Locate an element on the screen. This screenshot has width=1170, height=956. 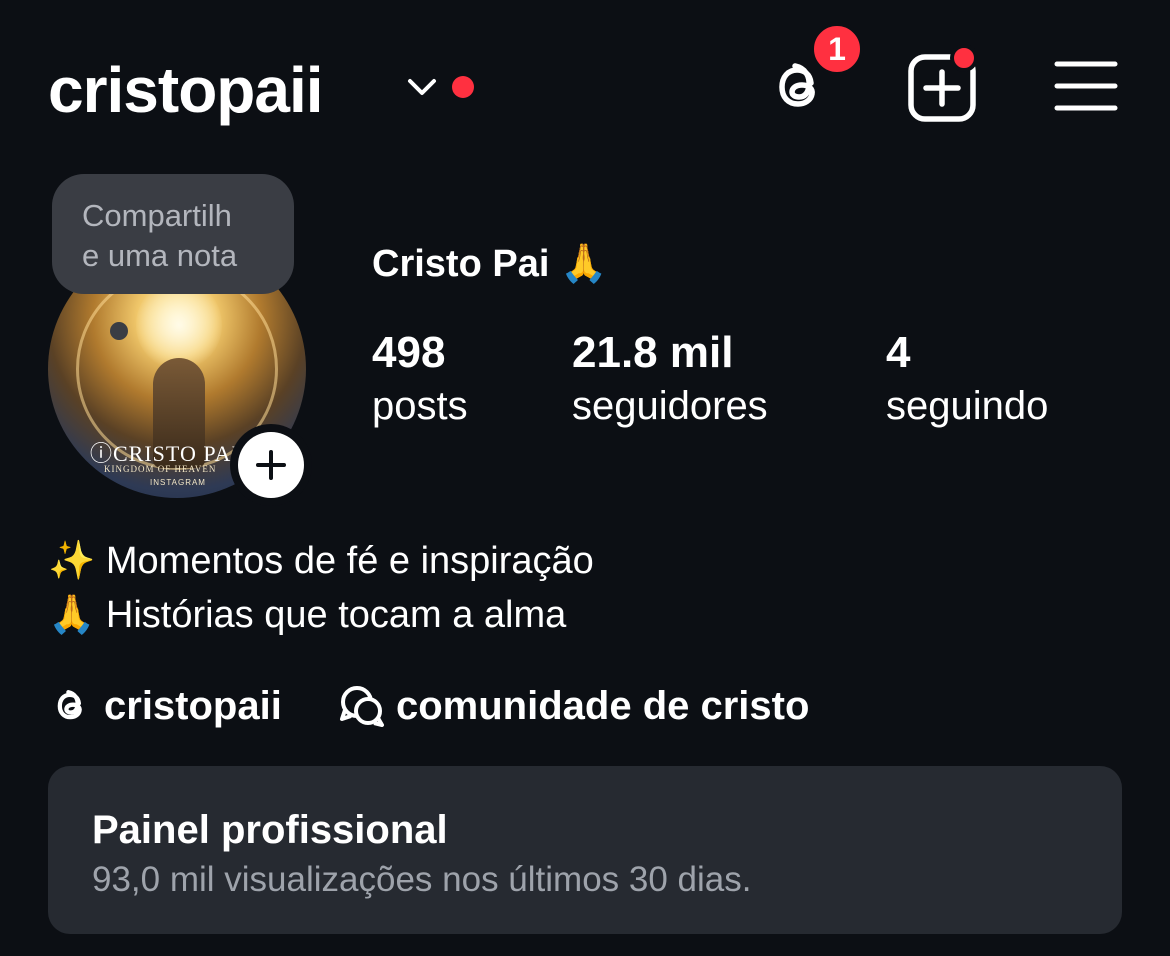
professional-dashboard-title: Painel profissional is located at coordinates (270, 830).